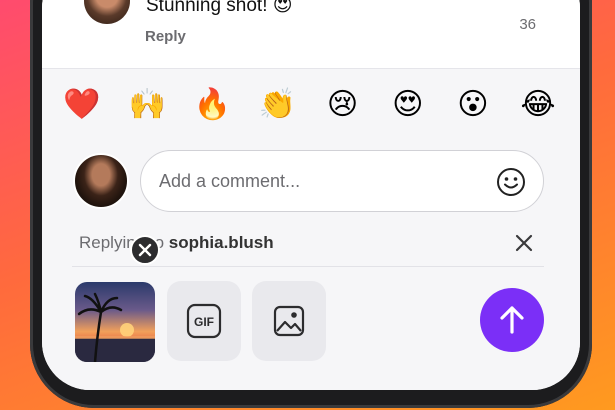 Image resolution: width=615 pixels, height=410 pixels. I want to click on arrow-up-icon, so click(512, 320).